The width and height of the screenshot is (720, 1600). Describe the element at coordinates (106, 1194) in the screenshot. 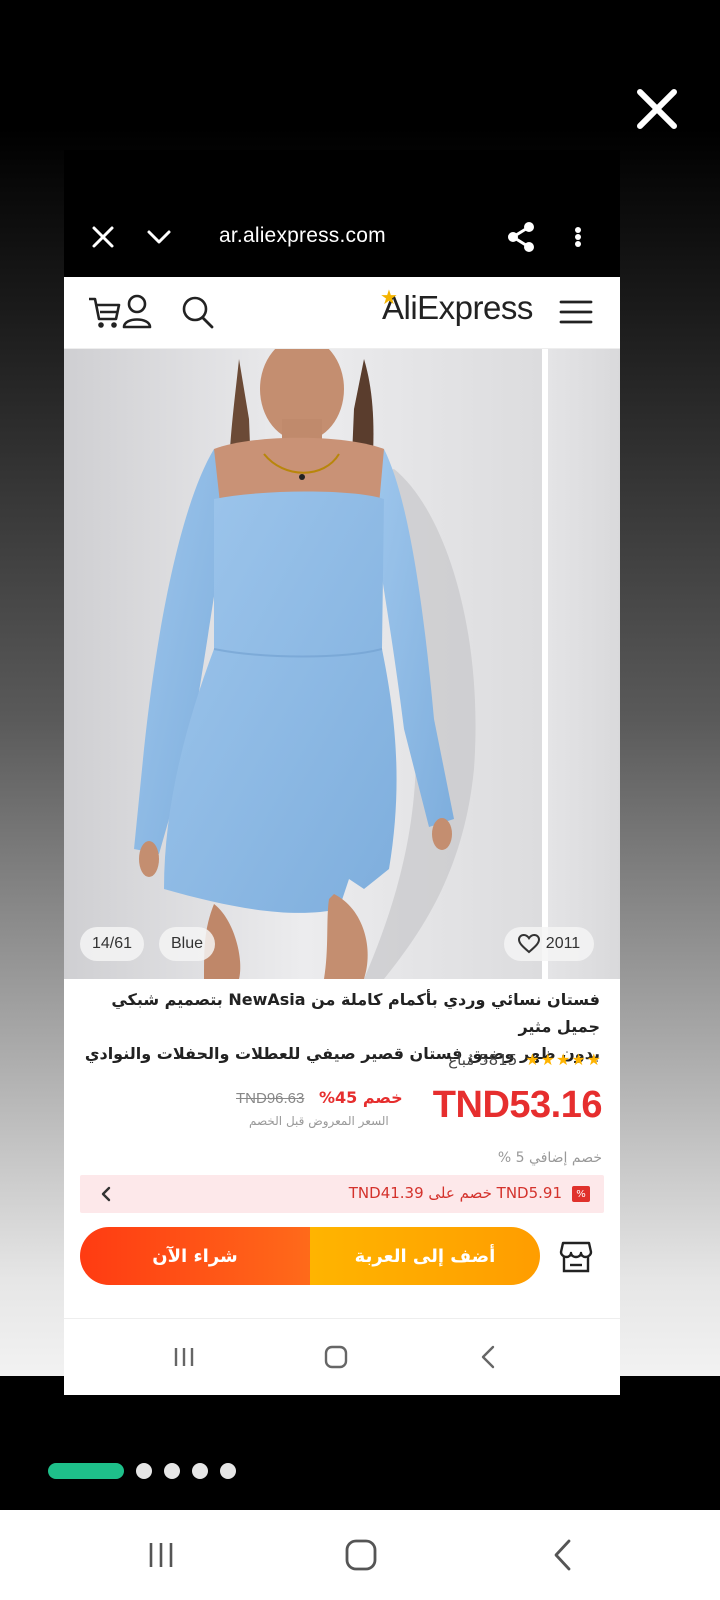

I see `chevron-left-icon` at that location.